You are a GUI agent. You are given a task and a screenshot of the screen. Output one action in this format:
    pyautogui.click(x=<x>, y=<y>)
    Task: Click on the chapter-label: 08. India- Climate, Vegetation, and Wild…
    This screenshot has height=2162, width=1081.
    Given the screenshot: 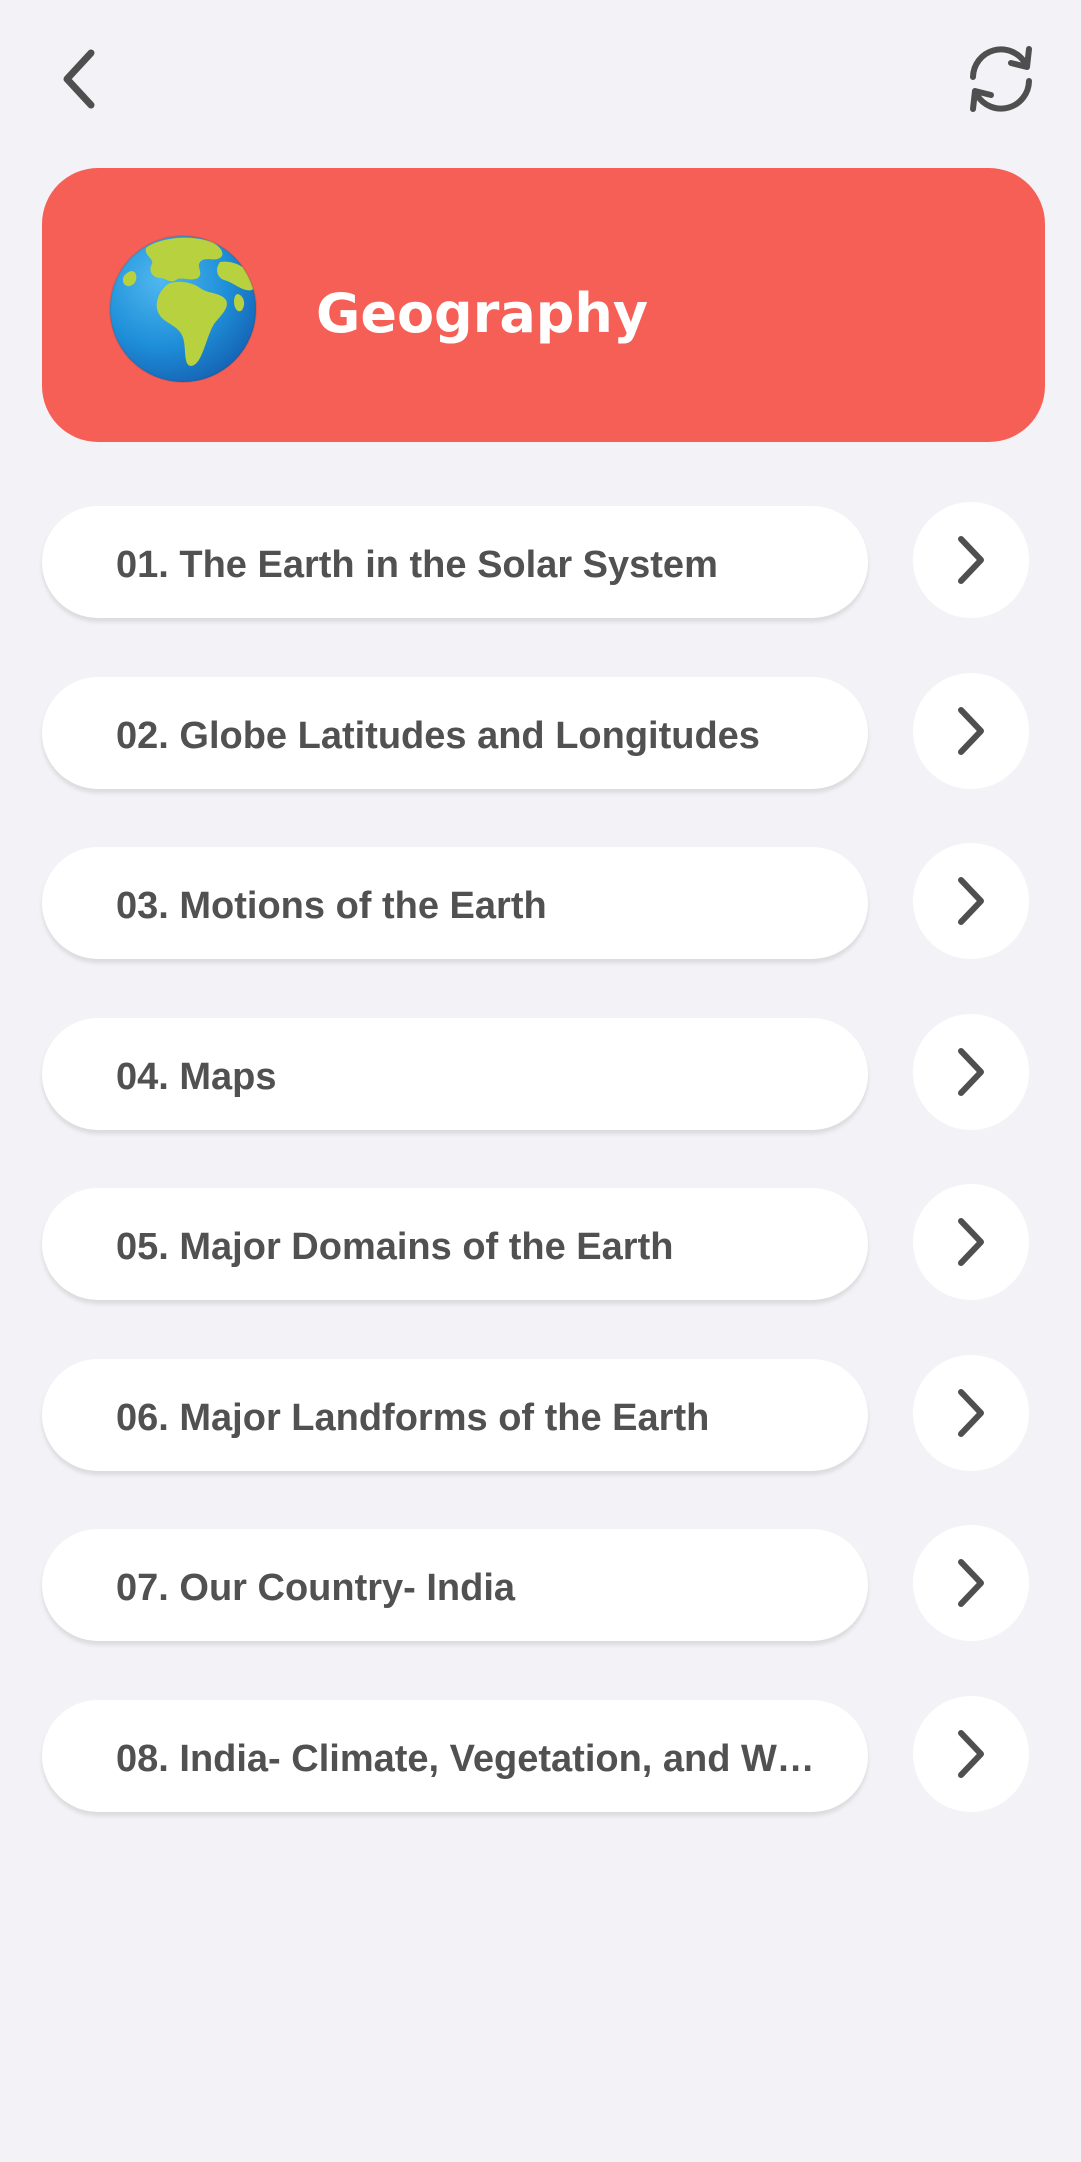 What is the action you would take?
    pyautogui.click(x=470, y=1758)
    